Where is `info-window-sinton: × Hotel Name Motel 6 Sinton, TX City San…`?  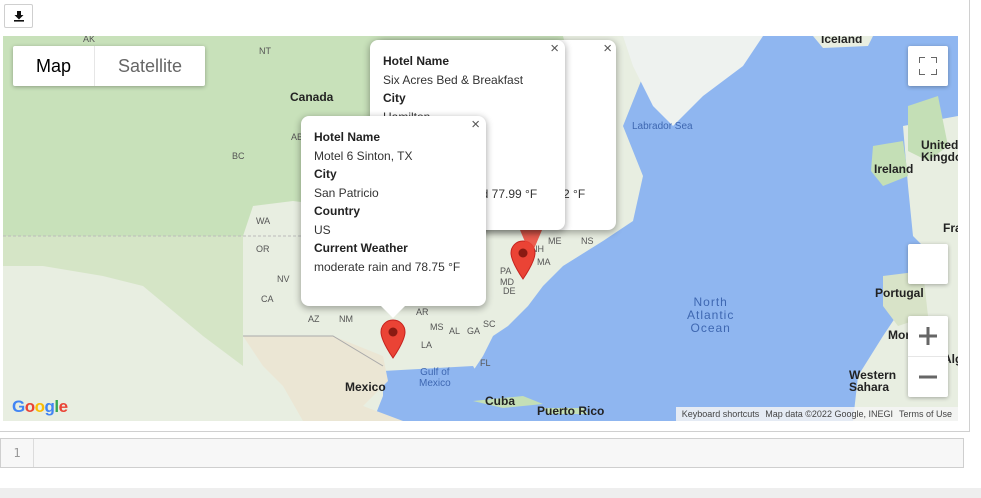 info-window-sinton: × Hotel Name Motel 6 Sinton, TX City San… is located at coordinates (393, 211).